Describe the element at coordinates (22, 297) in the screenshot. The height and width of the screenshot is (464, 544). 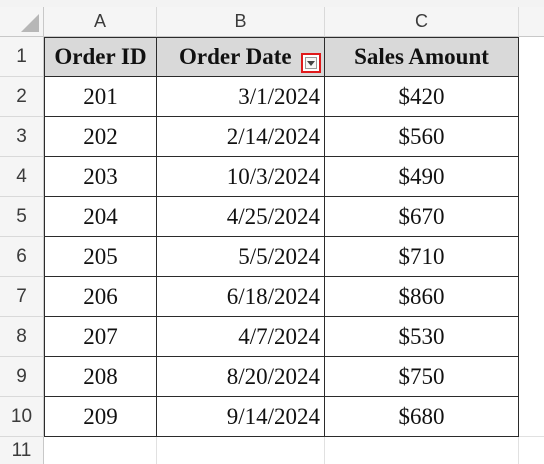
I see `row-header: 7` at that location.